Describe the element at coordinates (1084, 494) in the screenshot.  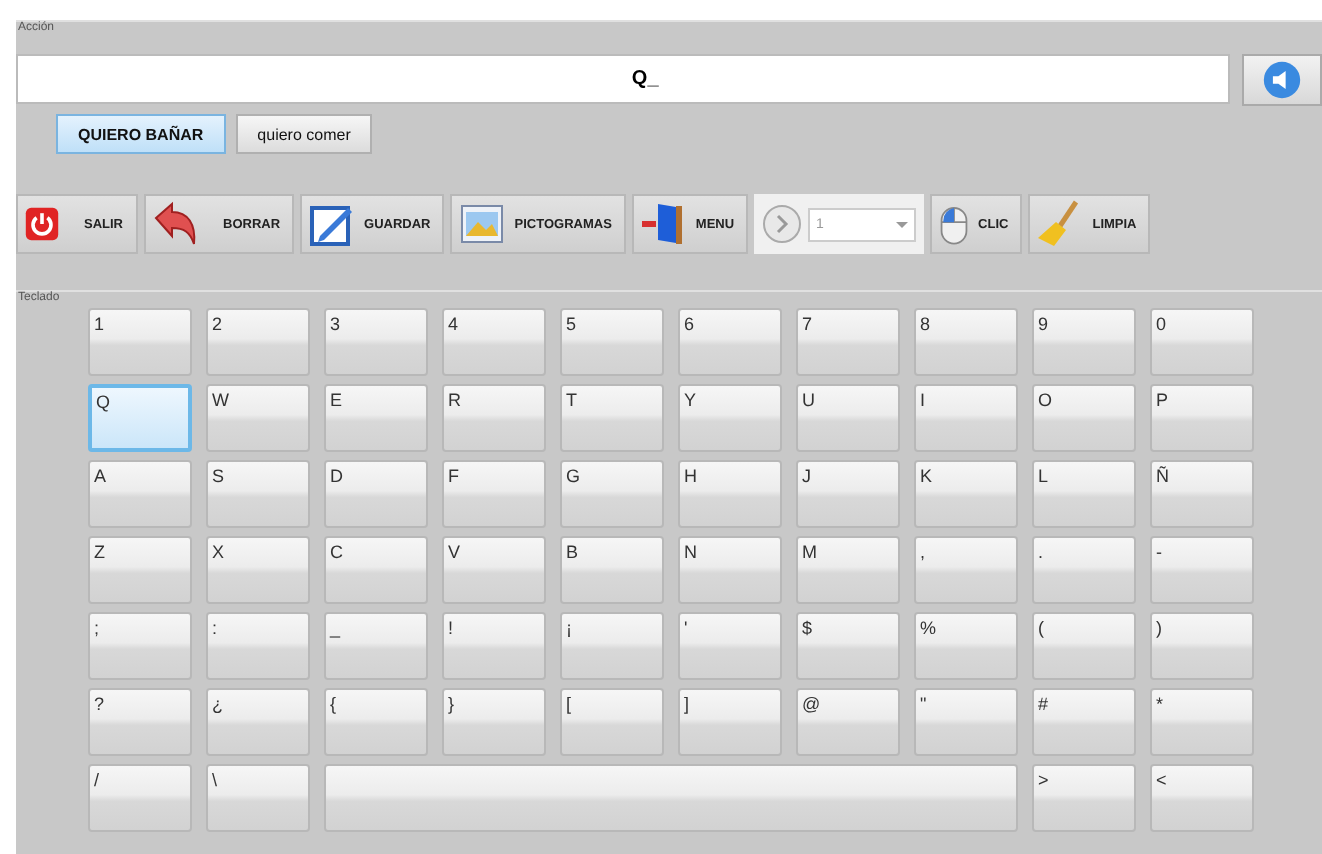
I see `keyboard-key: L` at that location.